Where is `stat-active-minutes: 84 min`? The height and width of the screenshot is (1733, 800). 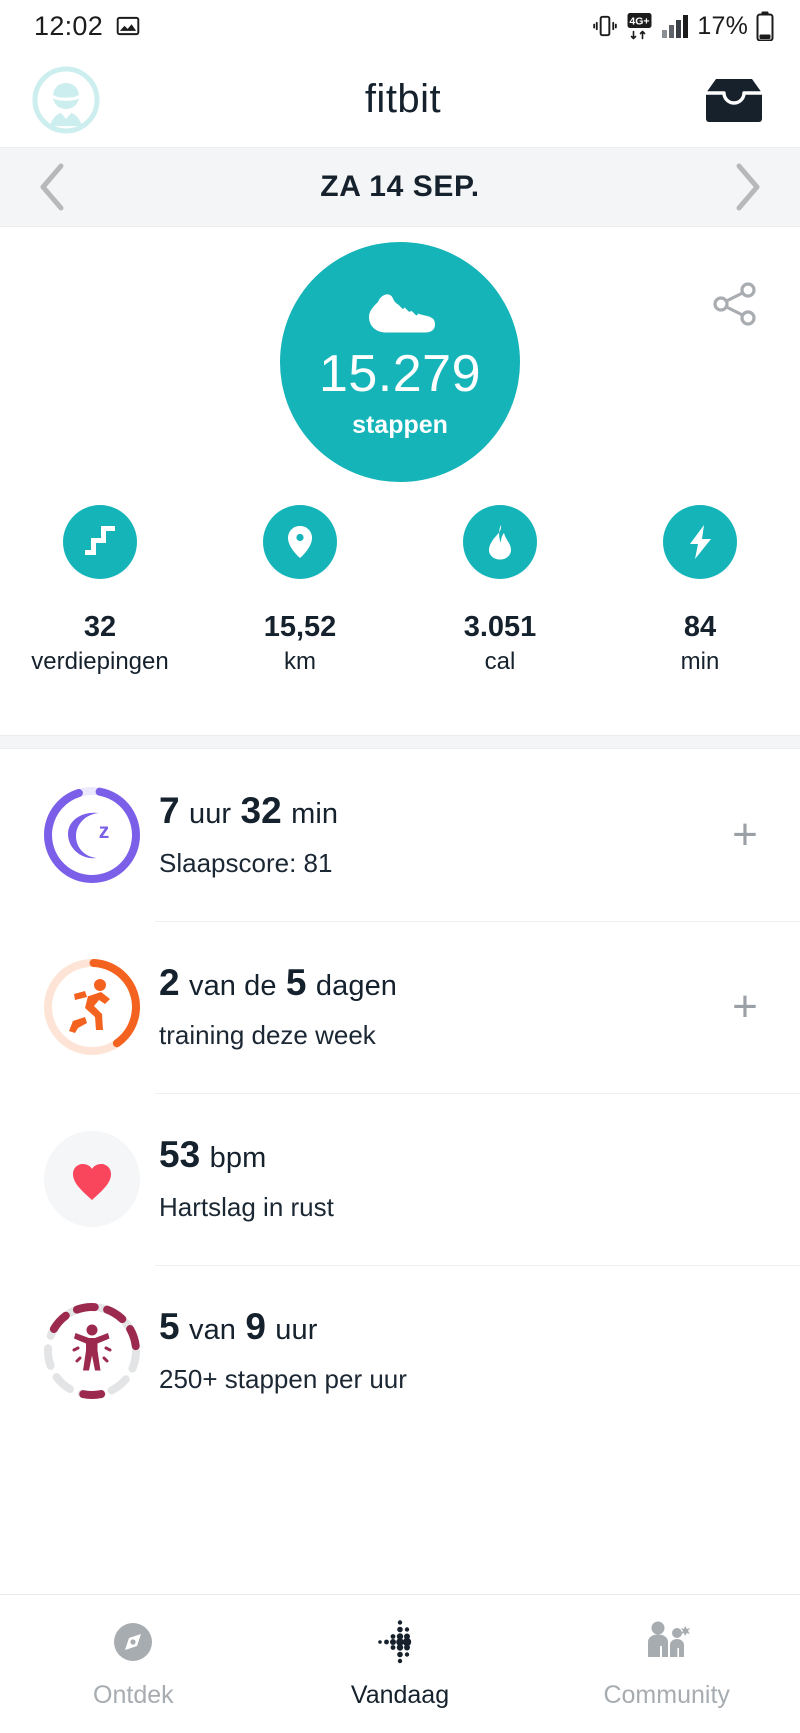
stat-active-minutes: 84 min is located at coordinates (700, 590).